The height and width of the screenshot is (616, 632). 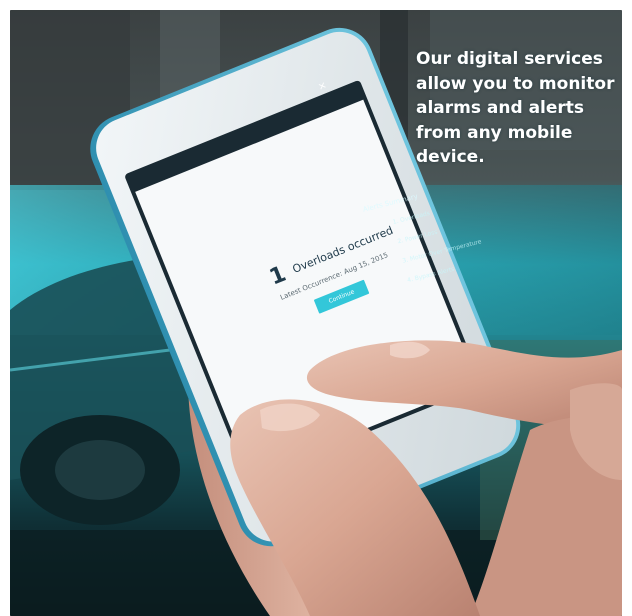 I want to click on hologram-item: 3. Motor Over Temperature, so click(x=442, y=251).